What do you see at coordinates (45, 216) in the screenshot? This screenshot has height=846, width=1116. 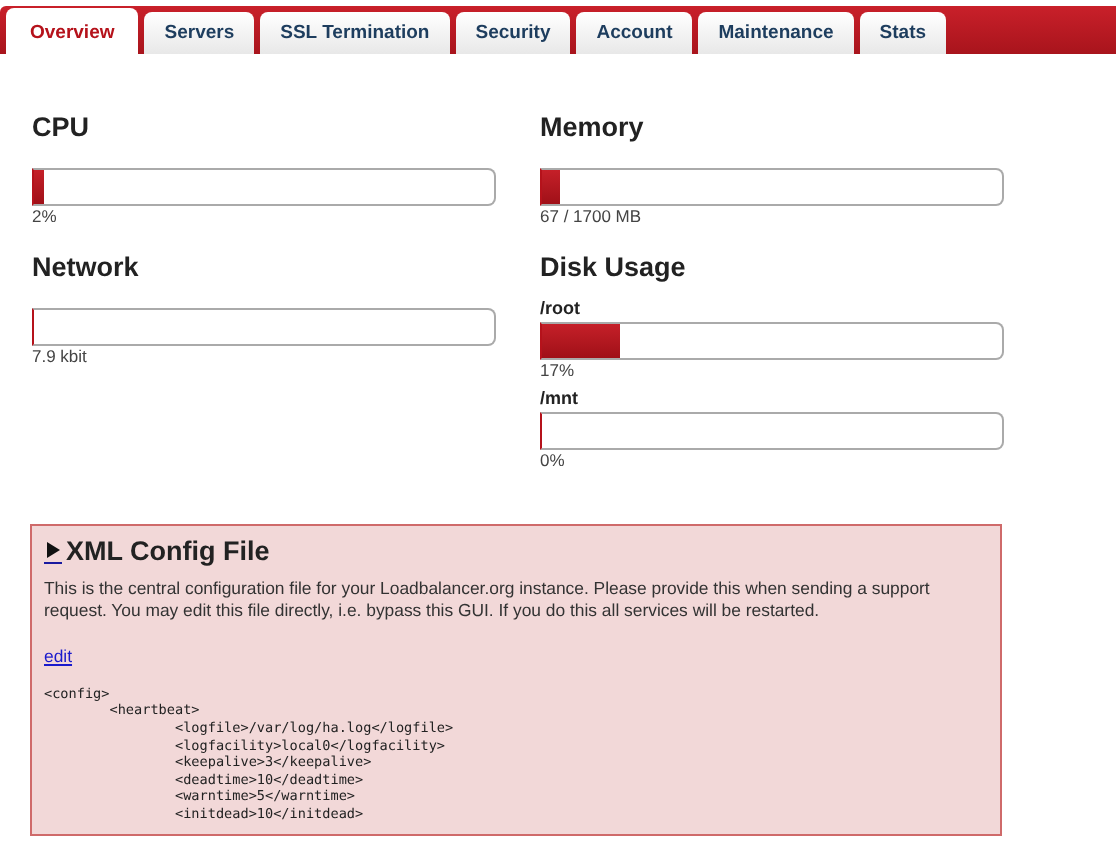 I see `meter-reading: 2%` at bounding box center [45, 216].